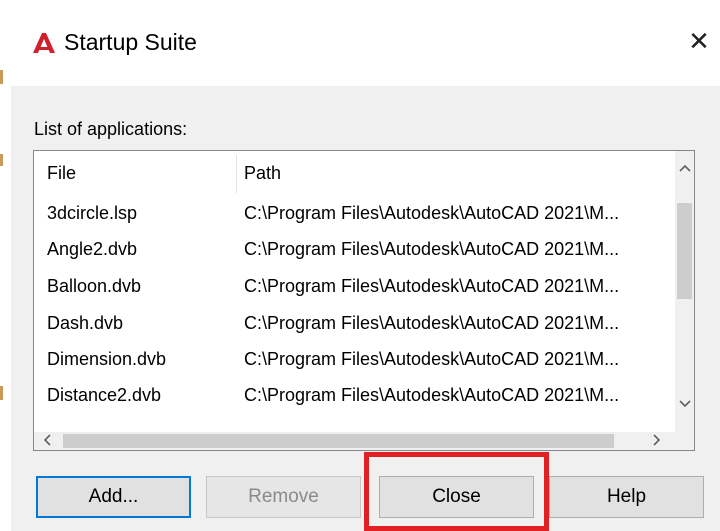 This screenshot has width=720, height=531. I want to click on file-name: Dimension.dvb, so click(107, 359).